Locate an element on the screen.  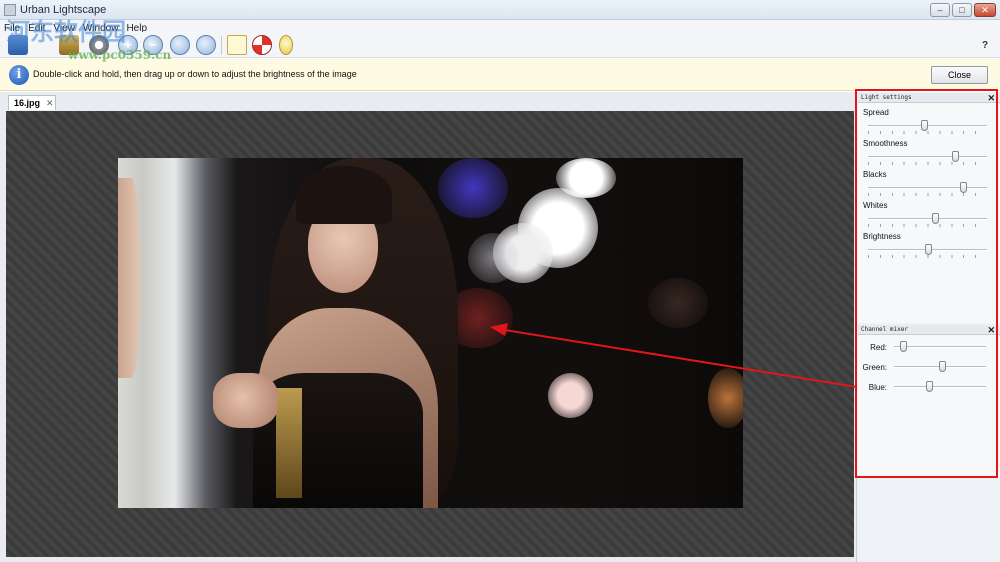
help-question-button: ? is located at coordinates (985, 45).